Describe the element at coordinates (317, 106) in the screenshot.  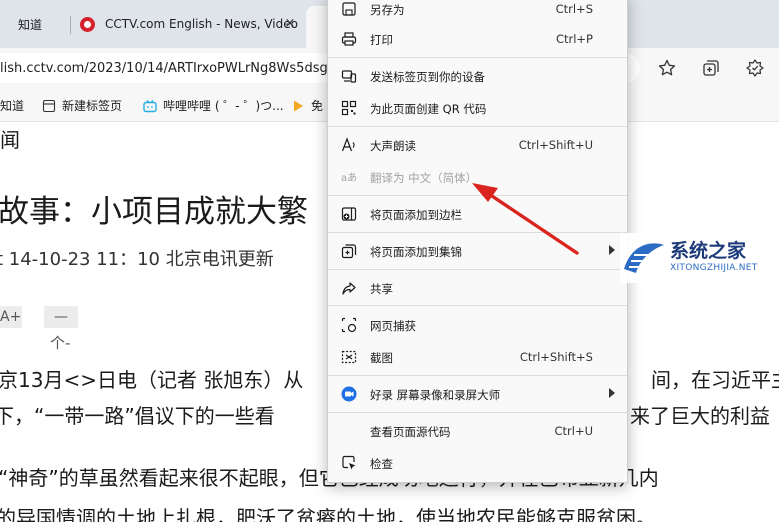
I see `favorite-item-label: 免` at that location.